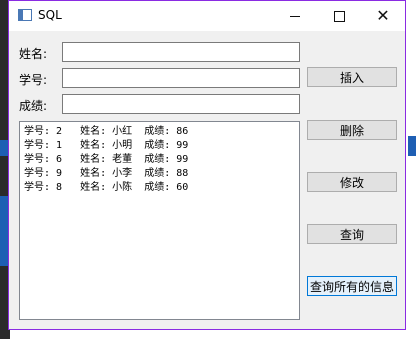 This screenshot has height=339, width=416. Describe the element at coordinates (352, 182) in the screenshot. I see `modify-button: 修改` at that location.